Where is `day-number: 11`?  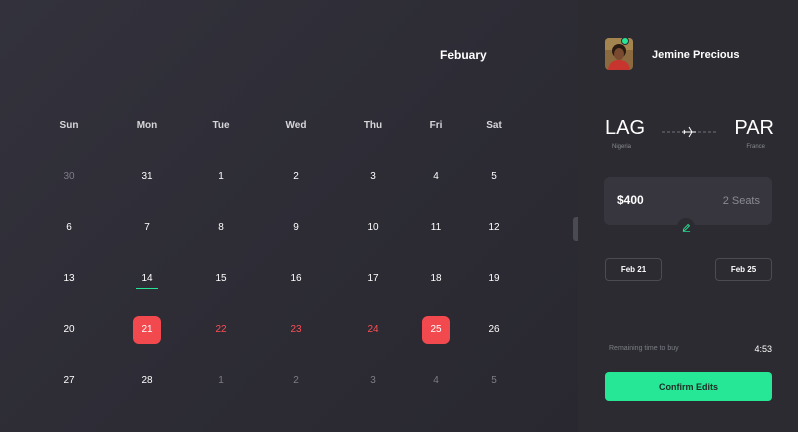 day-number: 11 is located at coordinates (436, 227).